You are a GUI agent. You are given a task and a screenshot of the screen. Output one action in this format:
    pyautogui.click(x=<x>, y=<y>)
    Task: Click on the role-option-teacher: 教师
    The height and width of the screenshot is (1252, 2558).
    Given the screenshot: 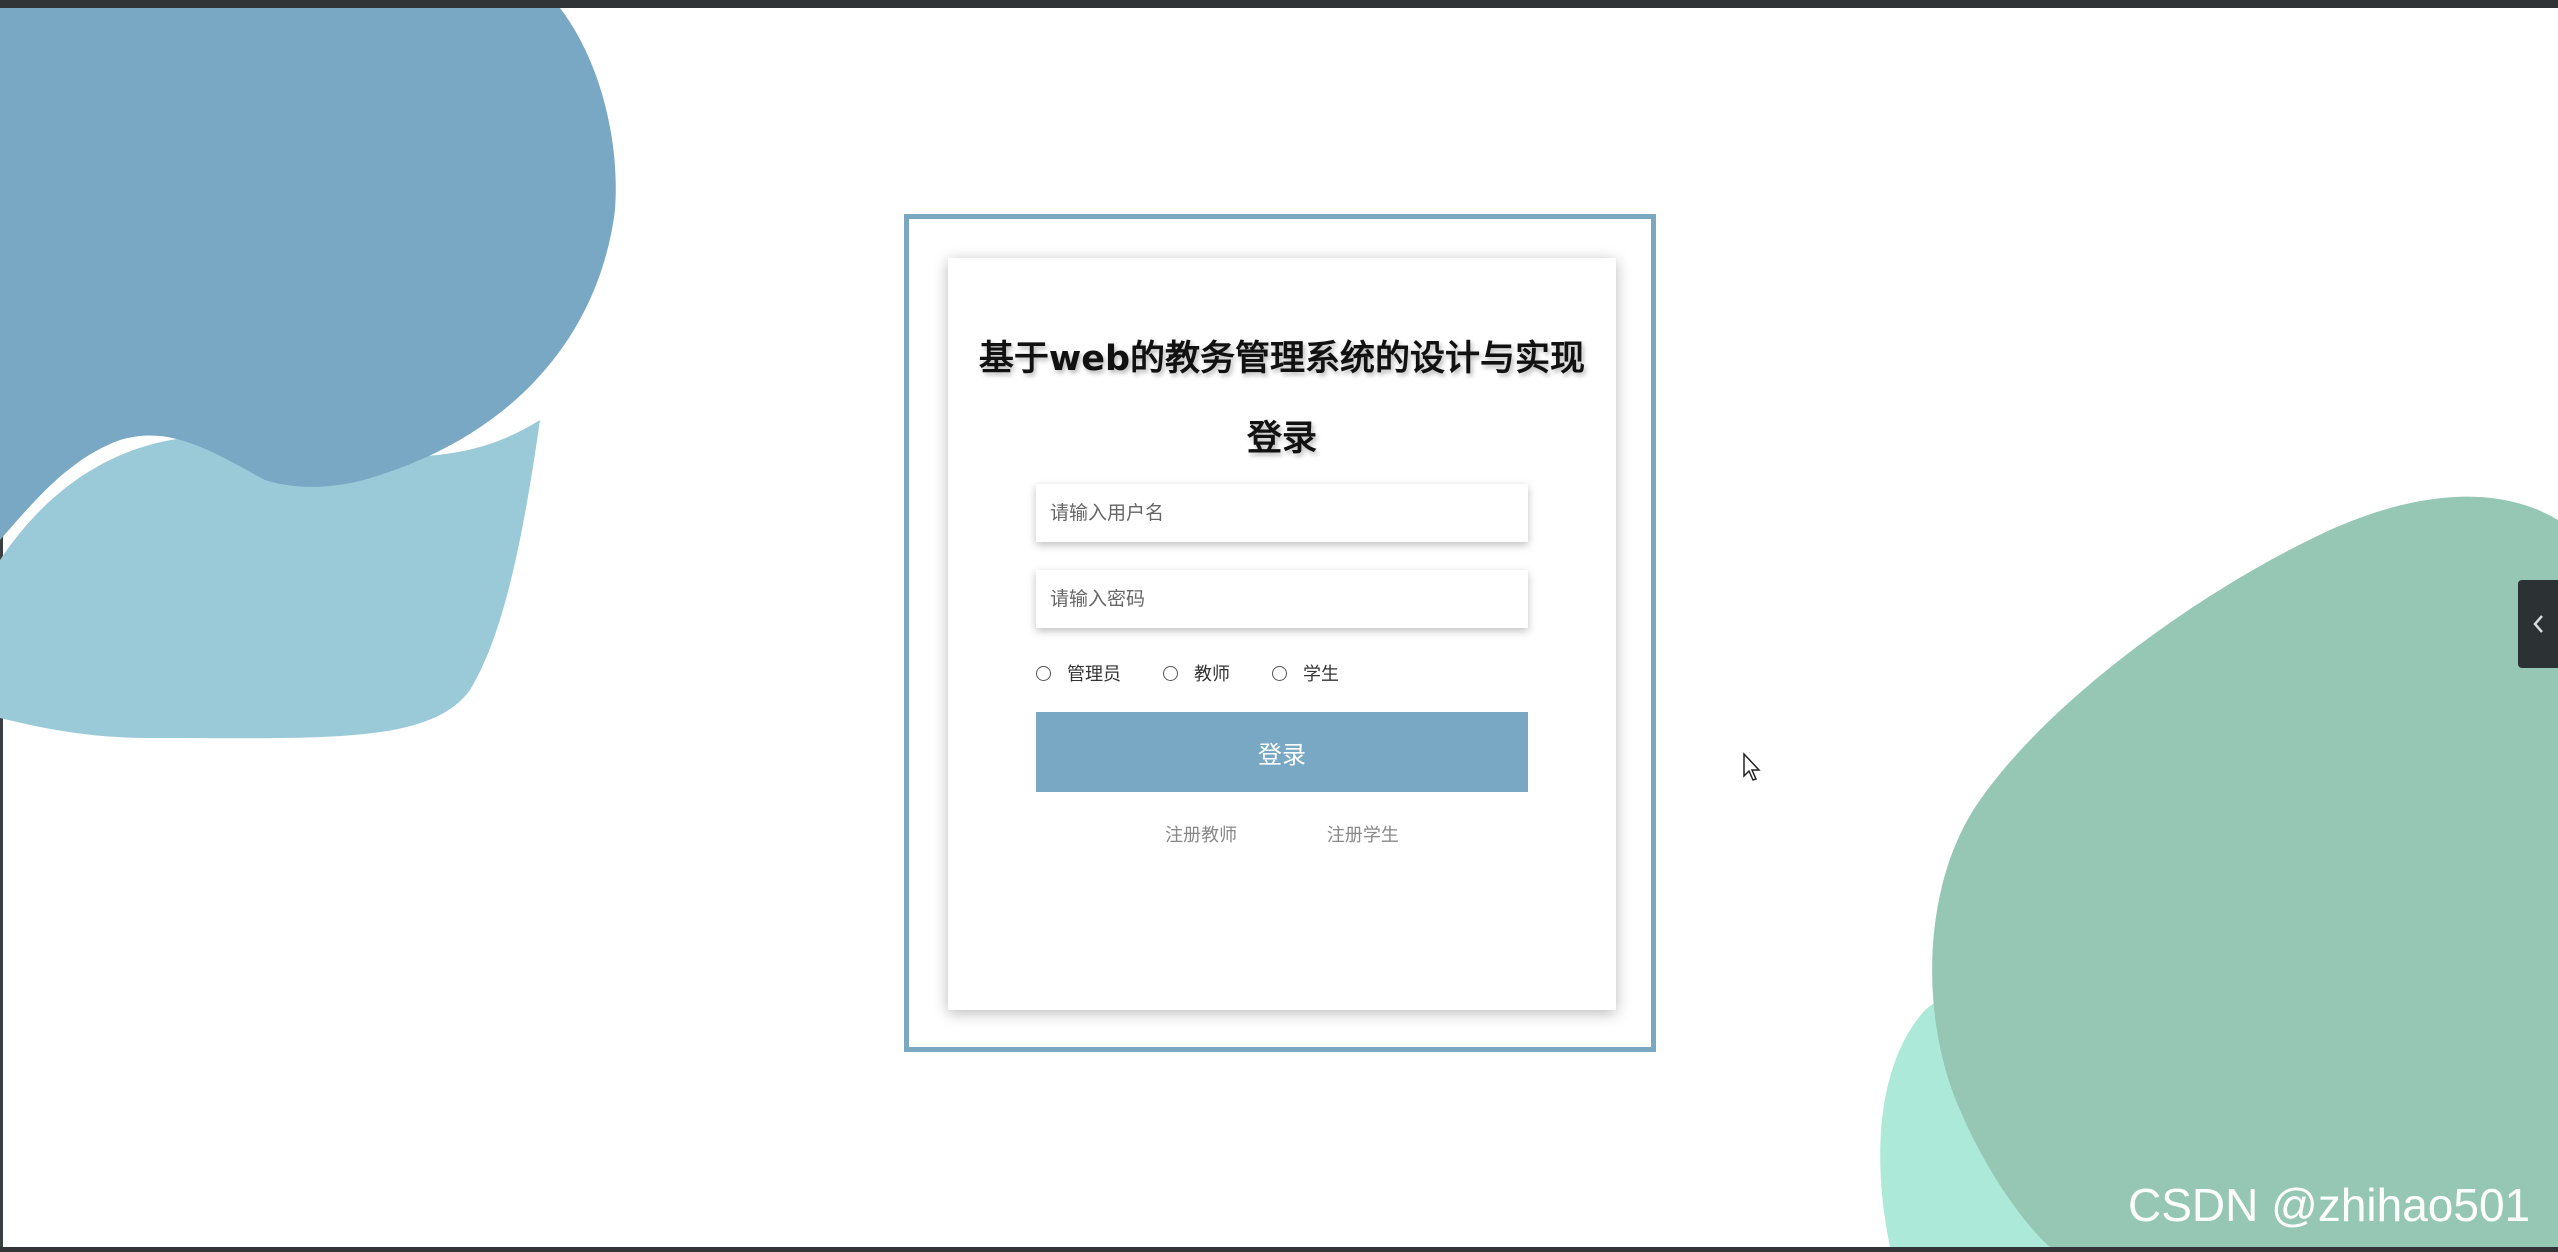 What is the action you would take?
    pyautogui.click(x=1196, y=673)
    